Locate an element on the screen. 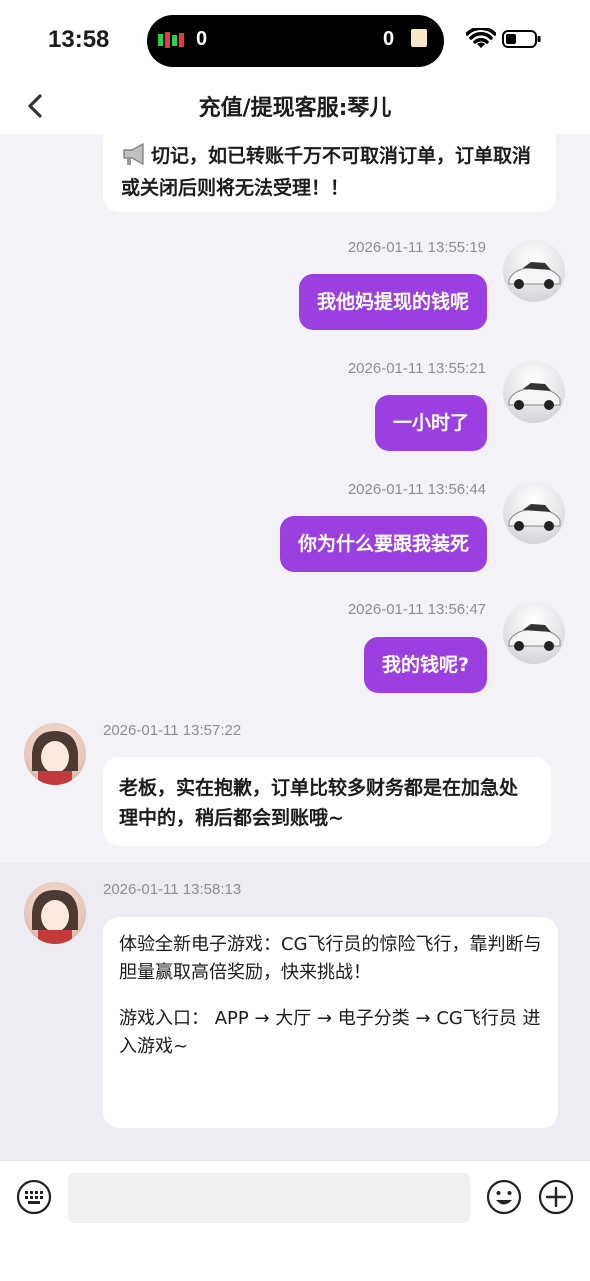 The image size is (590, 1281). page-title: 充值/提现客服:琴儿 is located at coordinates (295, 108).